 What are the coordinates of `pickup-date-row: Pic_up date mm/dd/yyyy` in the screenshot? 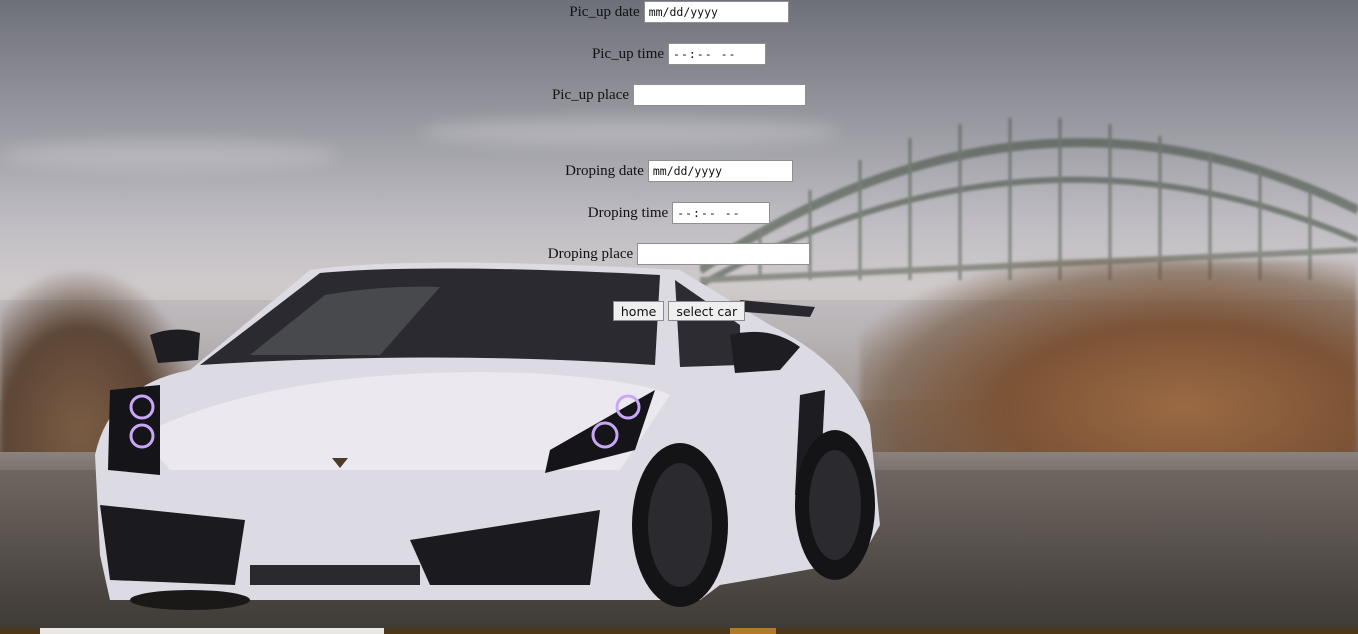 It's located at (679, 12).